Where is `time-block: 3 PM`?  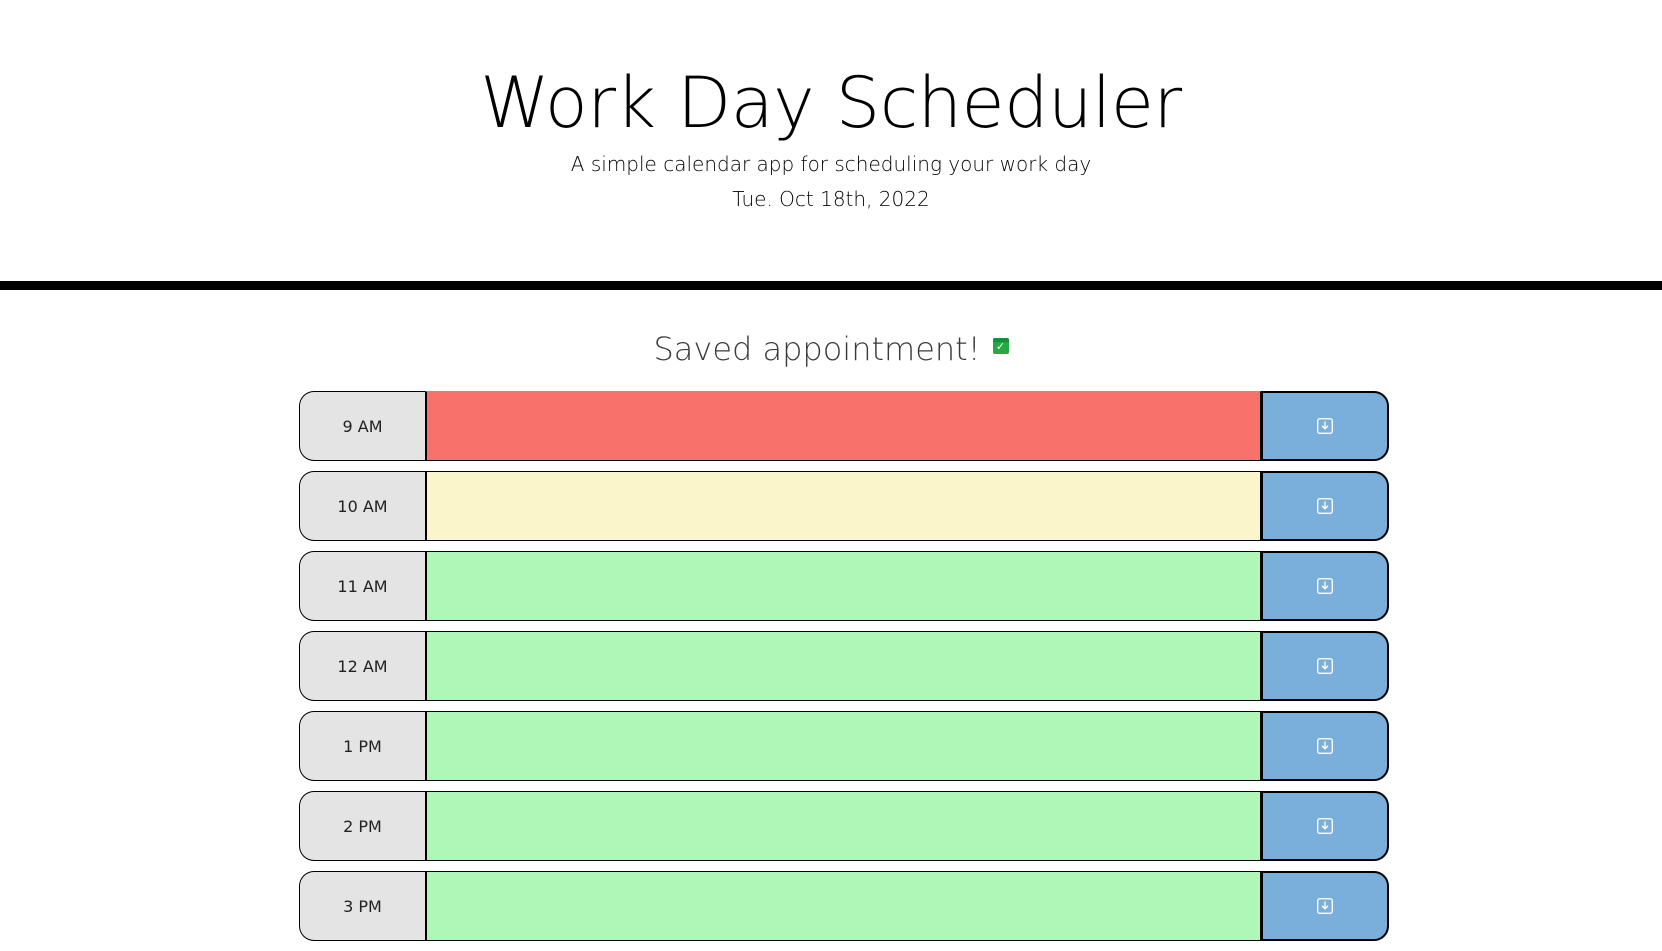
time-block: 3 PM is located at coordinates (844, 906).